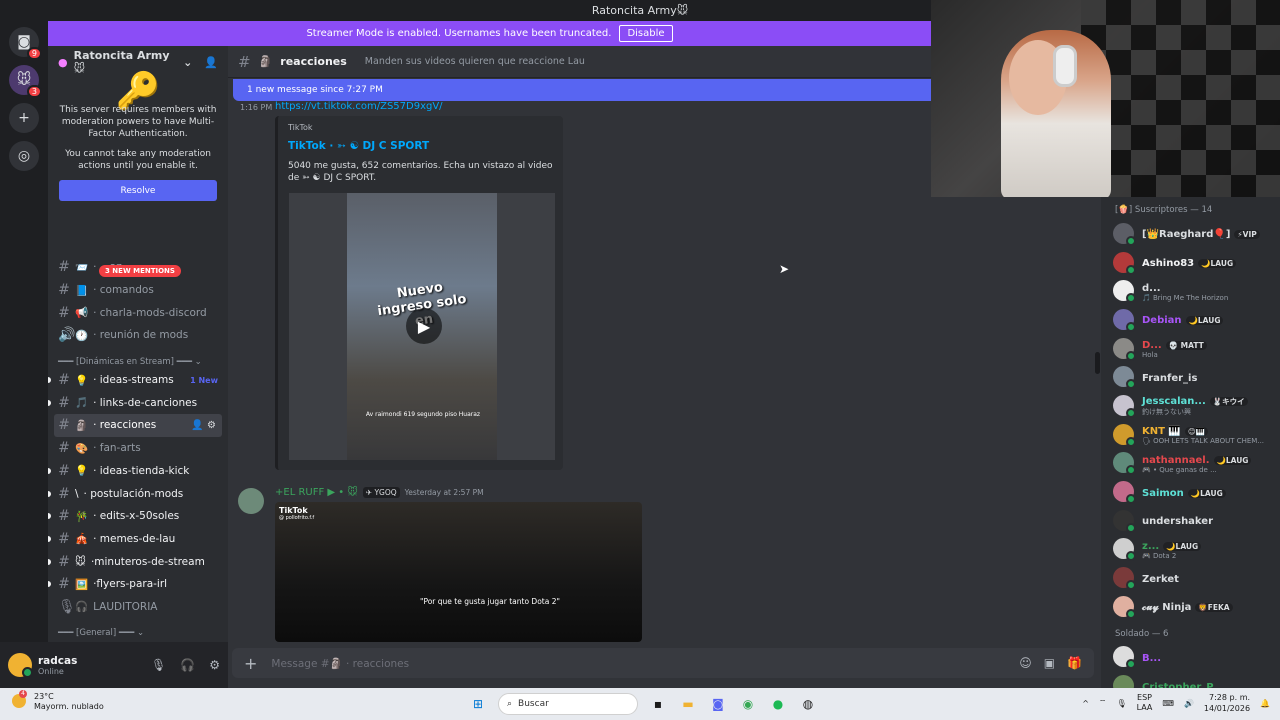 The height and width of the screenshot is (720, 1280). Describe the element at coordinates (1265, 703) in the screenshot. I see `notifications-icon: 🔔` at that location.